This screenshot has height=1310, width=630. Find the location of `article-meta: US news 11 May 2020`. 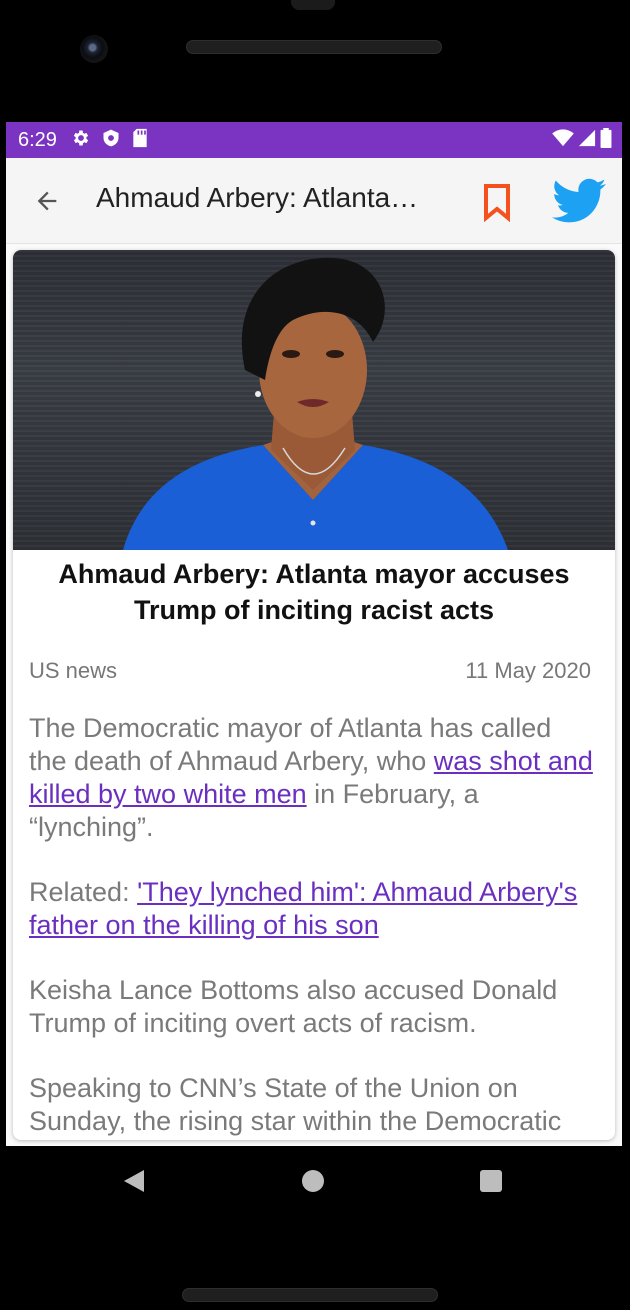

article-meta: US news 11 May 2020 is located at coordinates (314, 656).